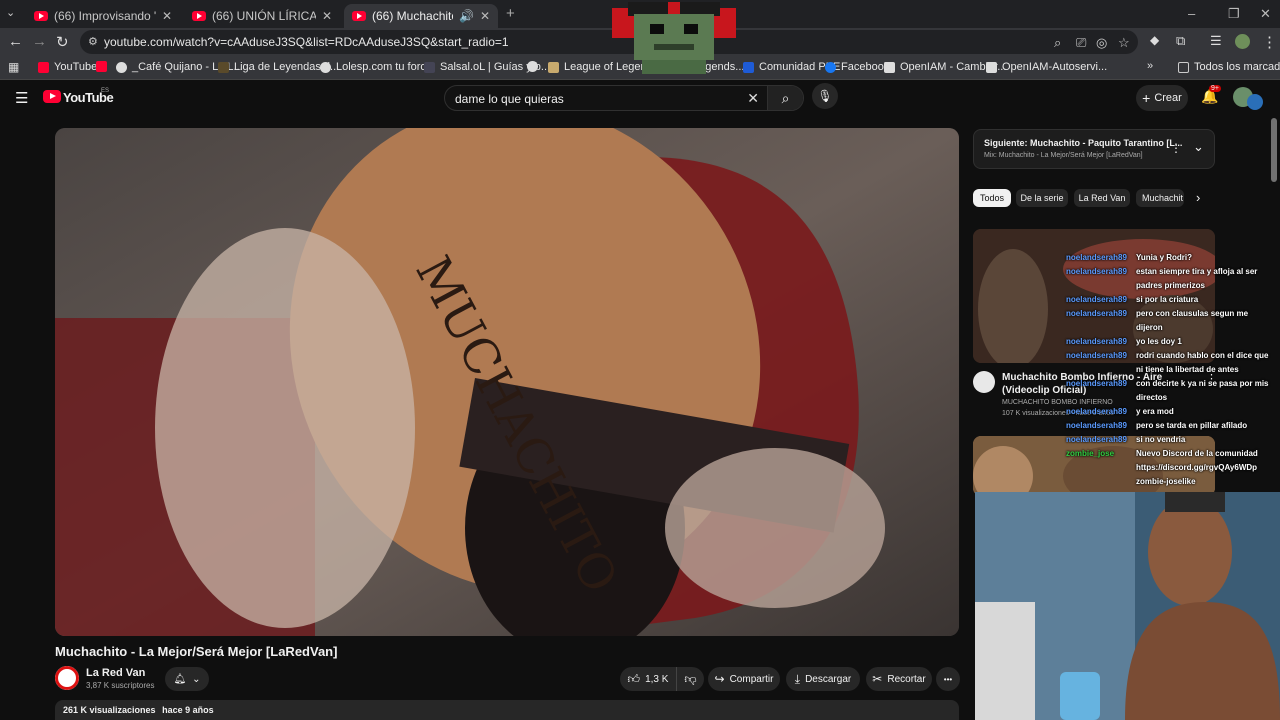  Describe the element at coordinates (948, 679) in the screenshot. I see `more-actions-button: •••` at that location.